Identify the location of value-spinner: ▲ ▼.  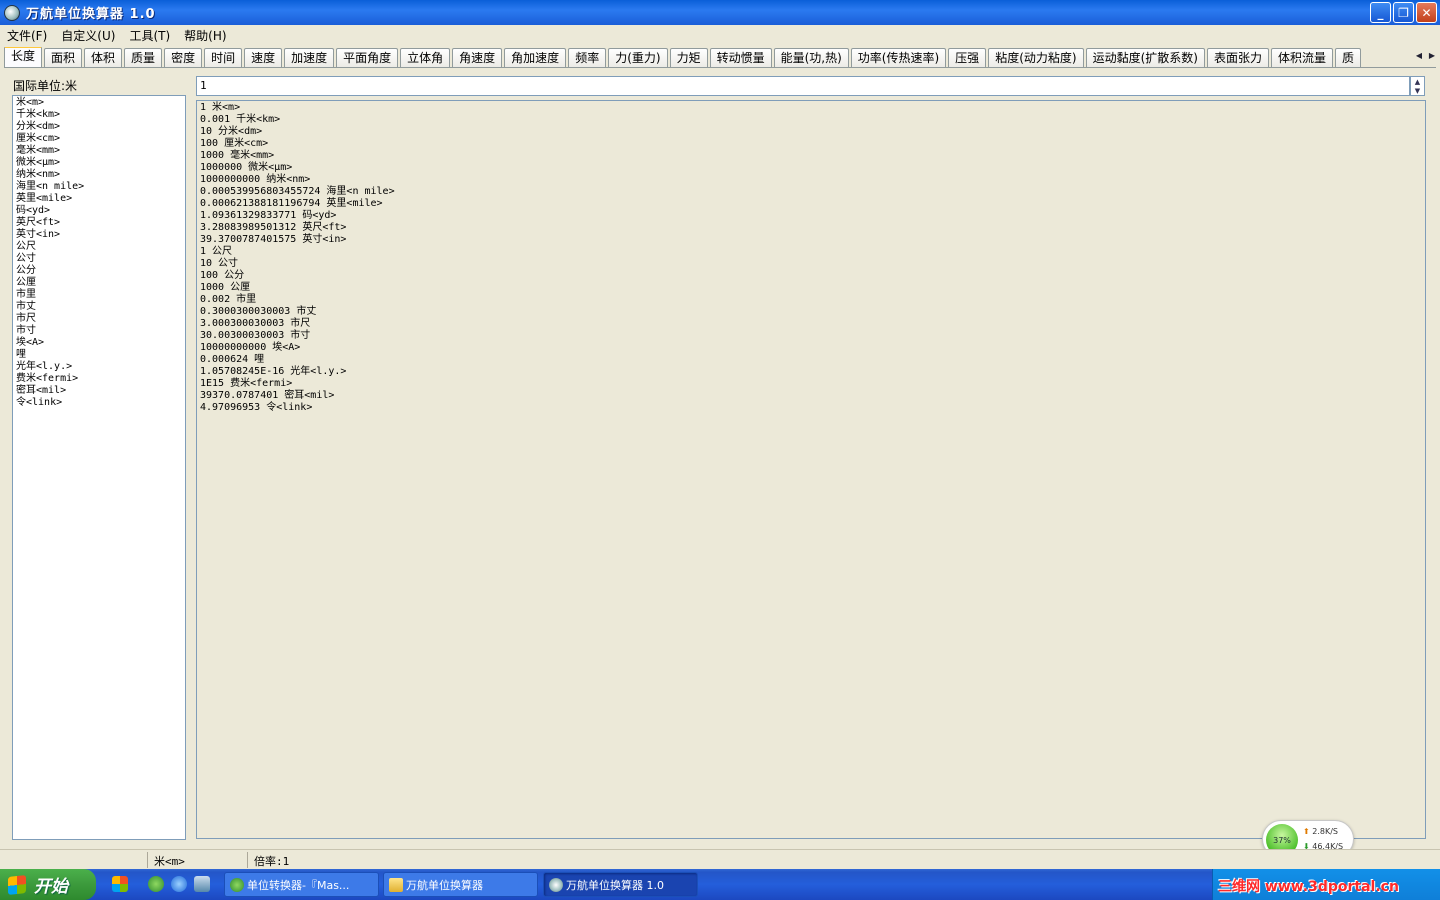
(1417, 86).